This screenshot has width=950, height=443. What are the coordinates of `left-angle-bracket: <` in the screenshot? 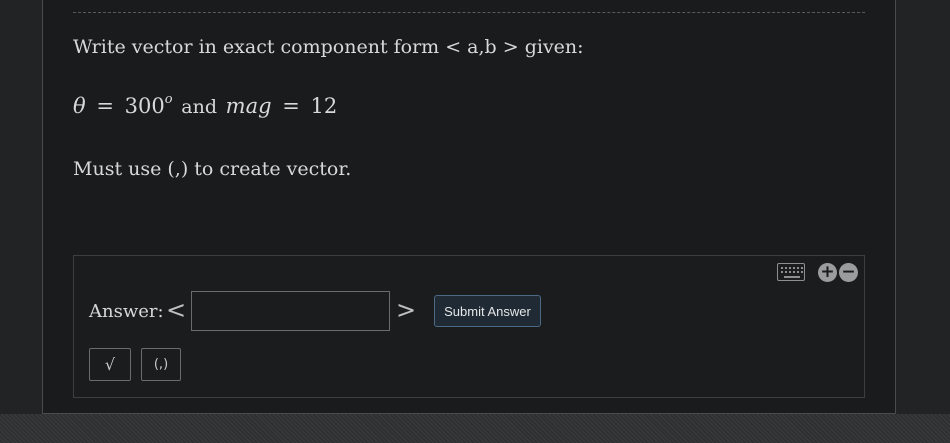 It's located at (176, 310).